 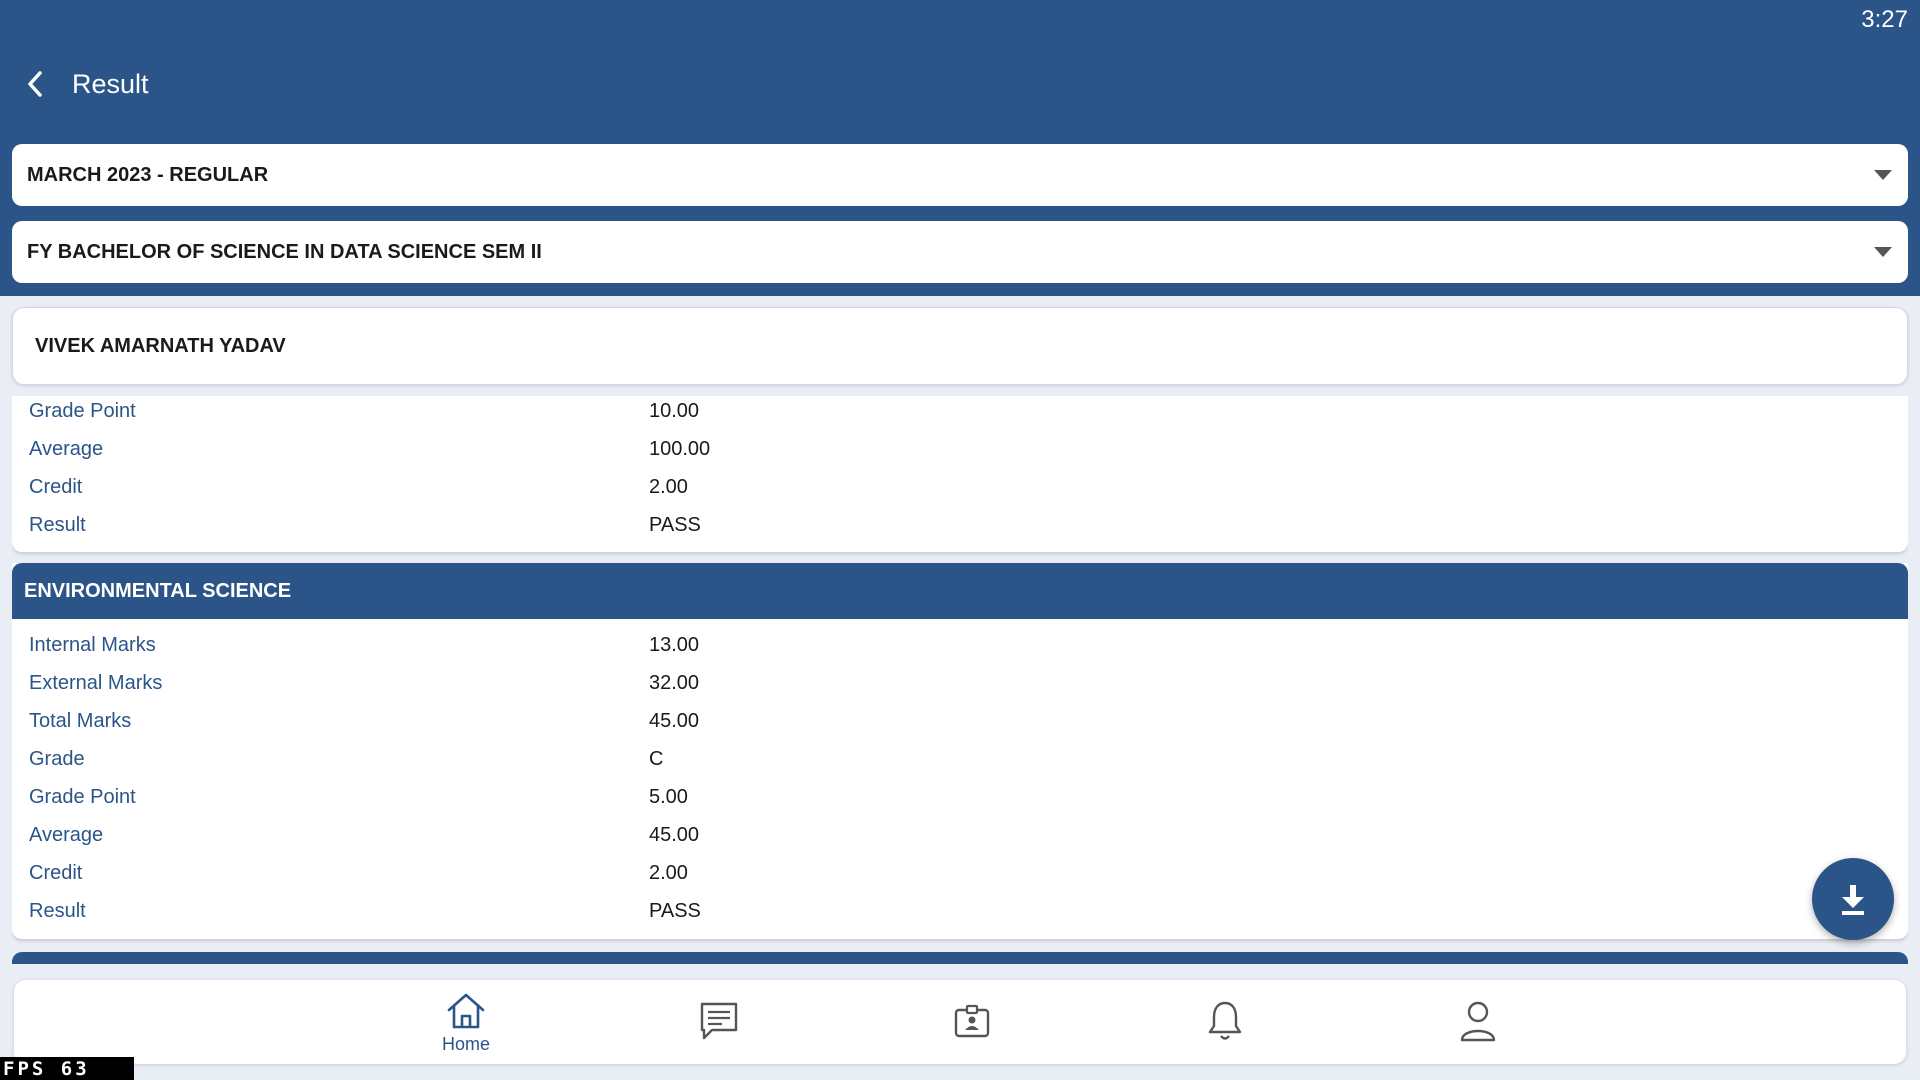 I want to click on subject-card-next, so click(x=960, y=958).